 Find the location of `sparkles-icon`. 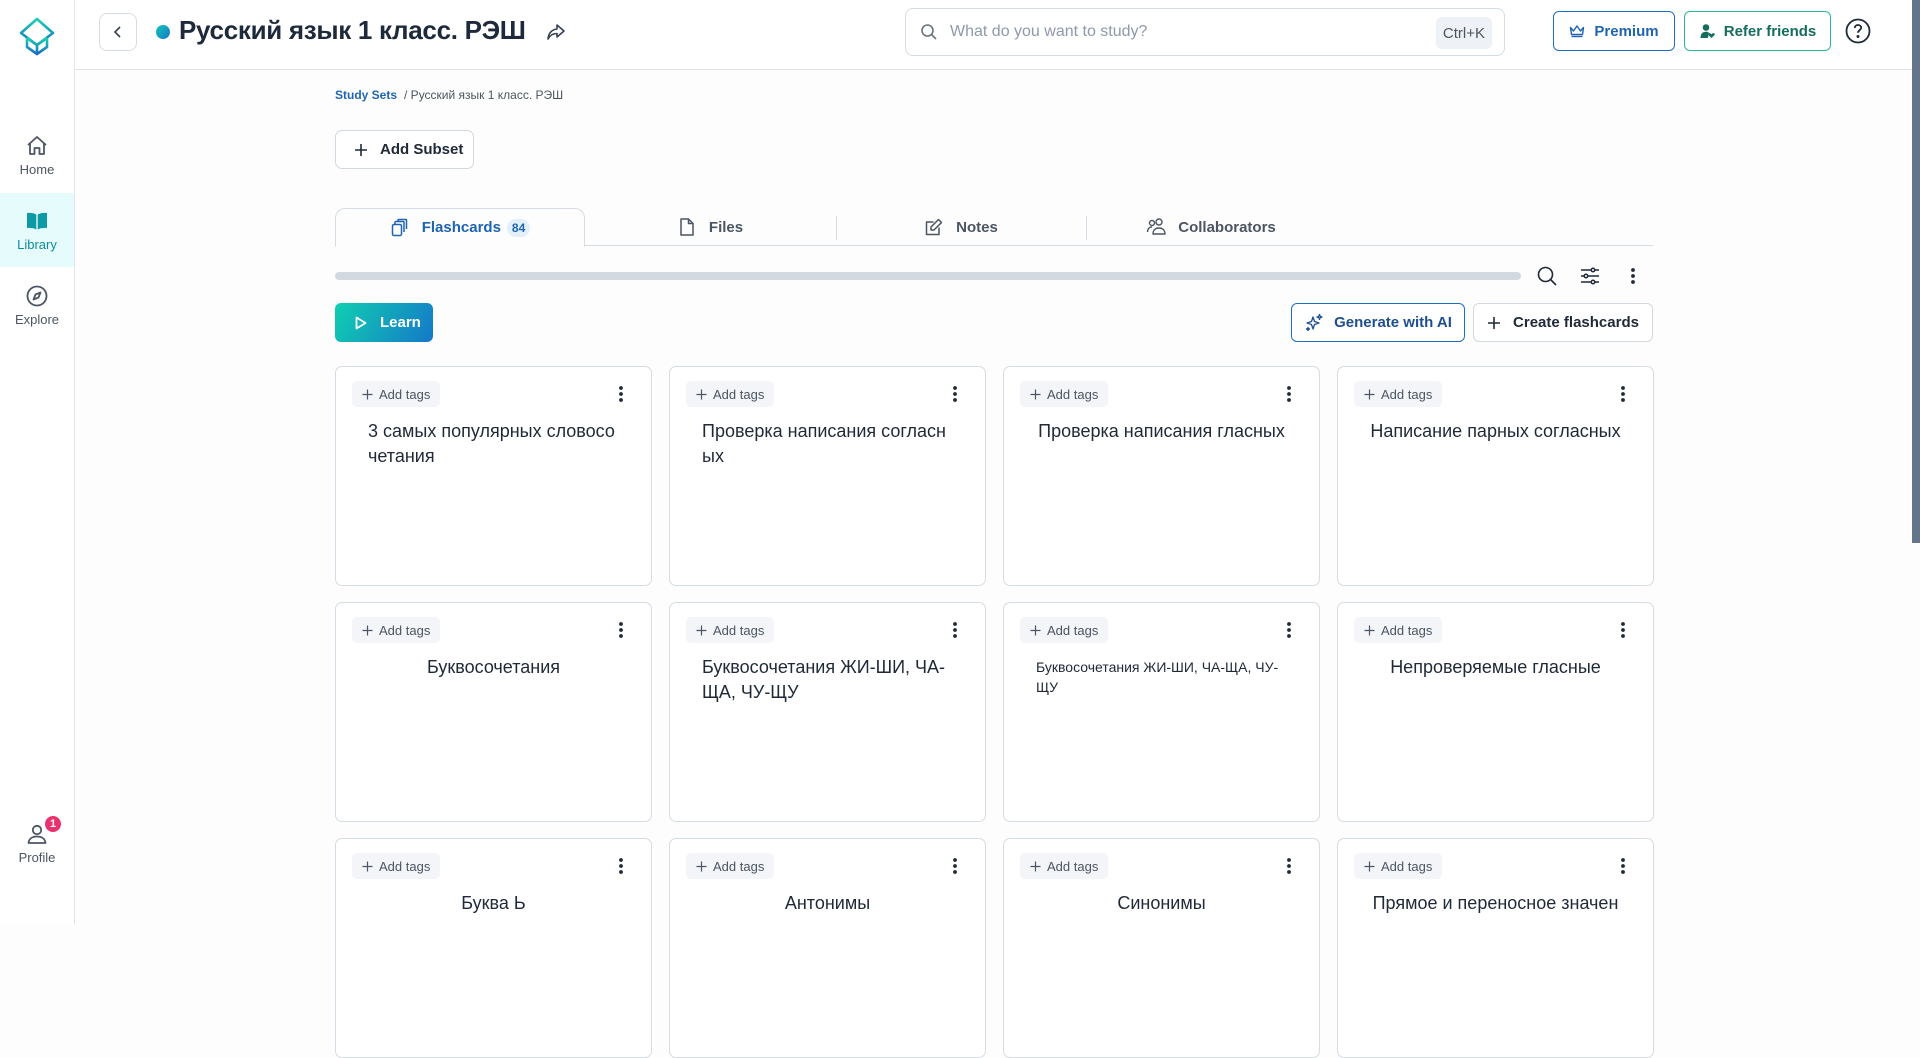

sparkles-icon is located at coordinates (1314, 322).